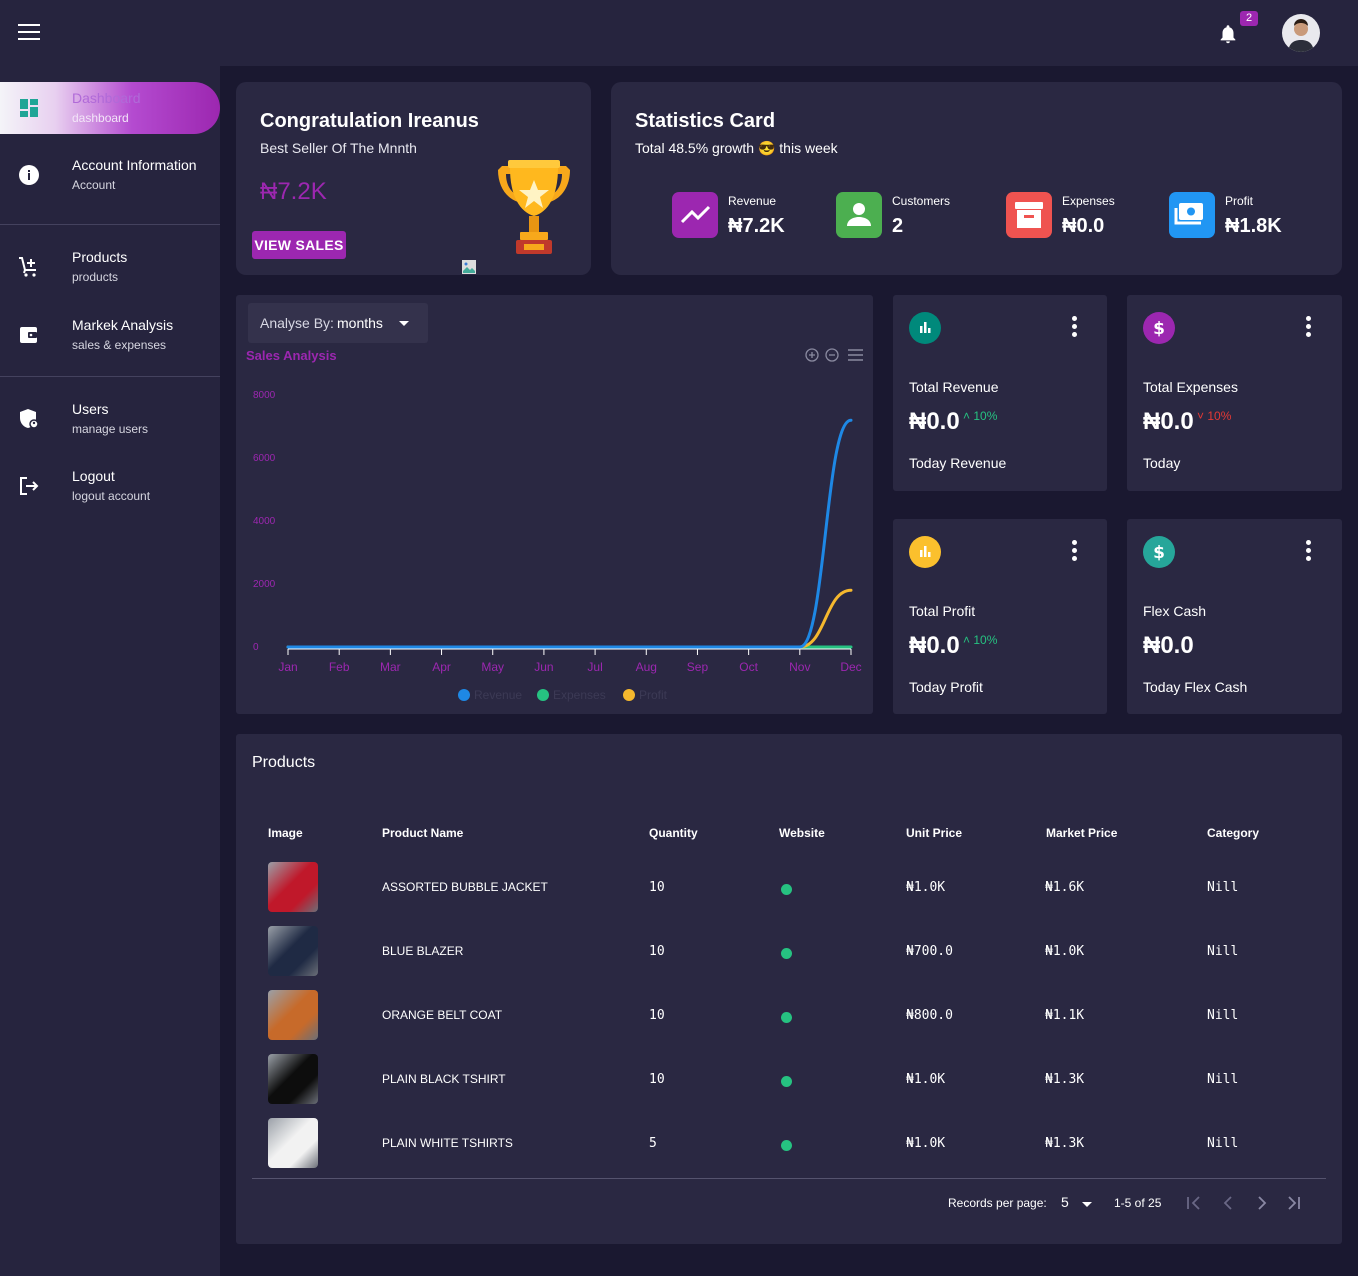 This screenshot has height=1276, width=1358. What do you see at coordinates (1081, 833) in the screenshot?
I see `column-header: Market Price` at bounding box center [1081, 833].